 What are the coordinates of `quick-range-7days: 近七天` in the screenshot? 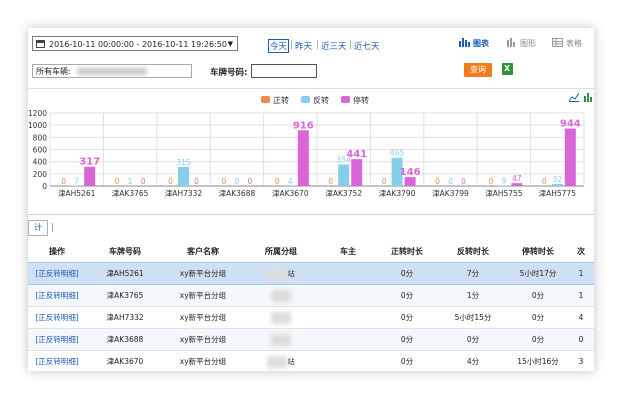 It's located at (367, 46).